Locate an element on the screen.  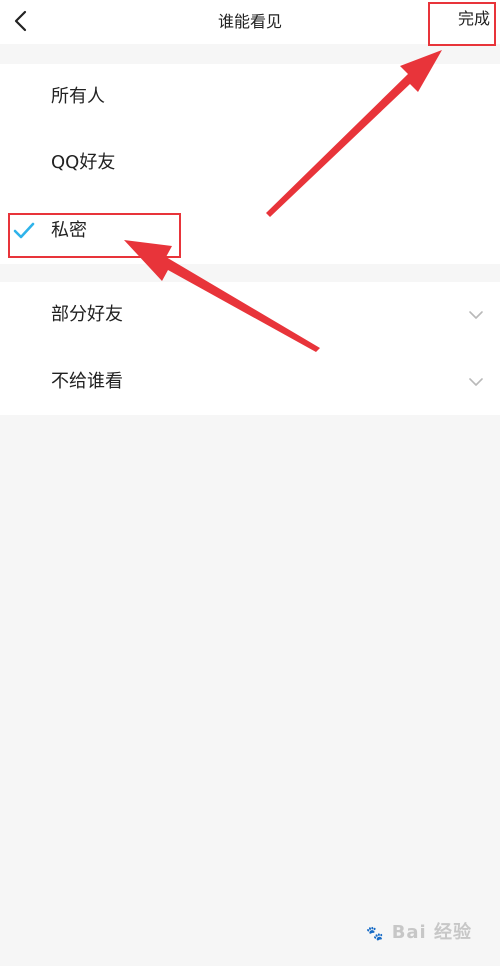
watermark-text: Bai 经验 is located at coordinates (431, 932).